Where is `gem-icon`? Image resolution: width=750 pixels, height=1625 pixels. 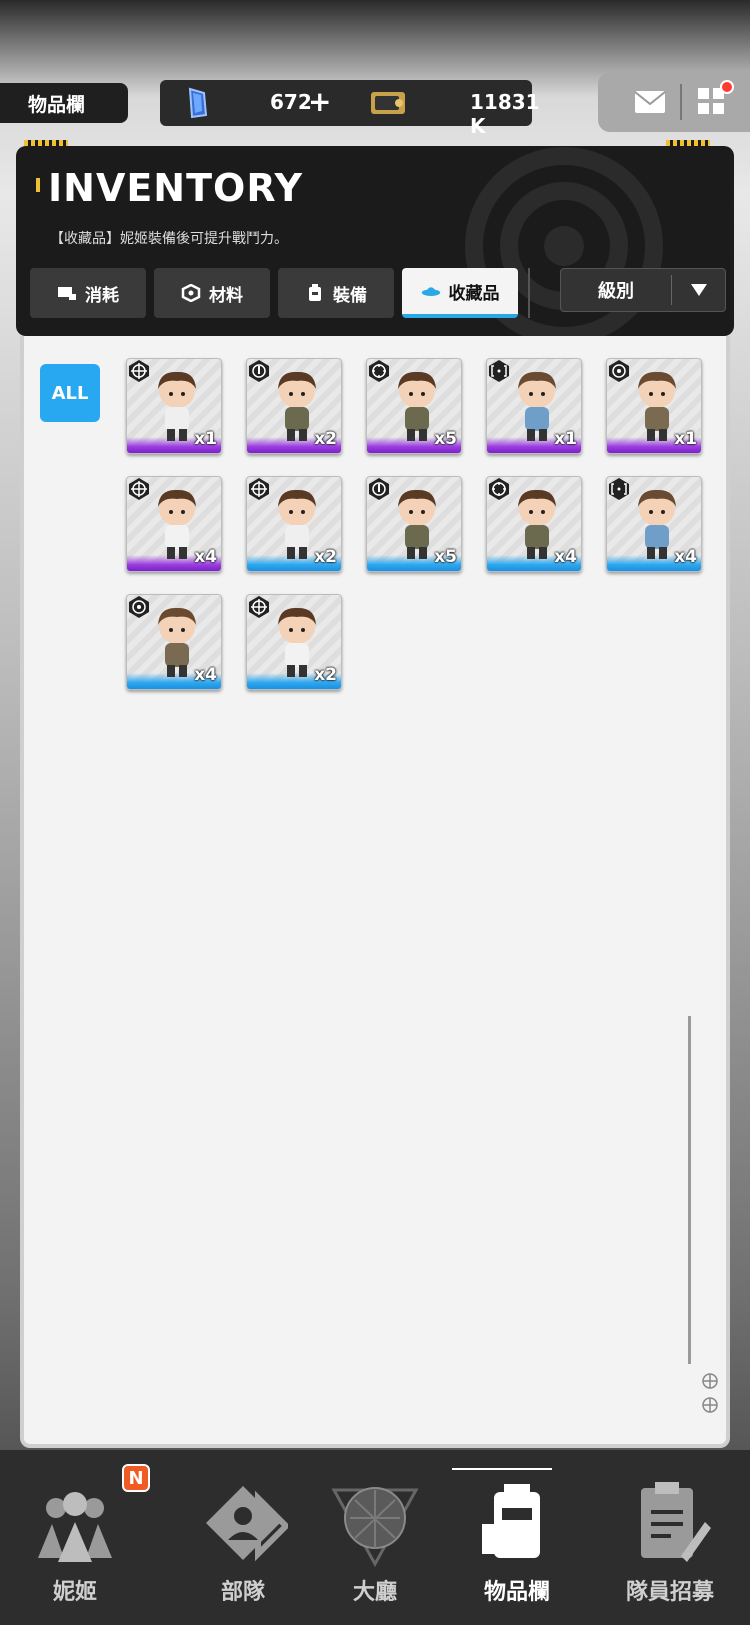
gem-icon is located at coordinates (198, 103).